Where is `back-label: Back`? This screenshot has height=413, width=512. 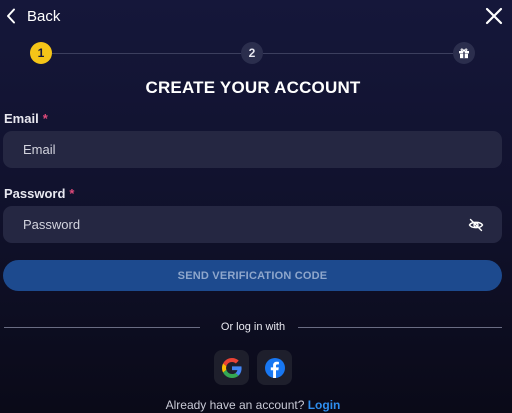 back-label: Back is located at coordinates (44, 16).